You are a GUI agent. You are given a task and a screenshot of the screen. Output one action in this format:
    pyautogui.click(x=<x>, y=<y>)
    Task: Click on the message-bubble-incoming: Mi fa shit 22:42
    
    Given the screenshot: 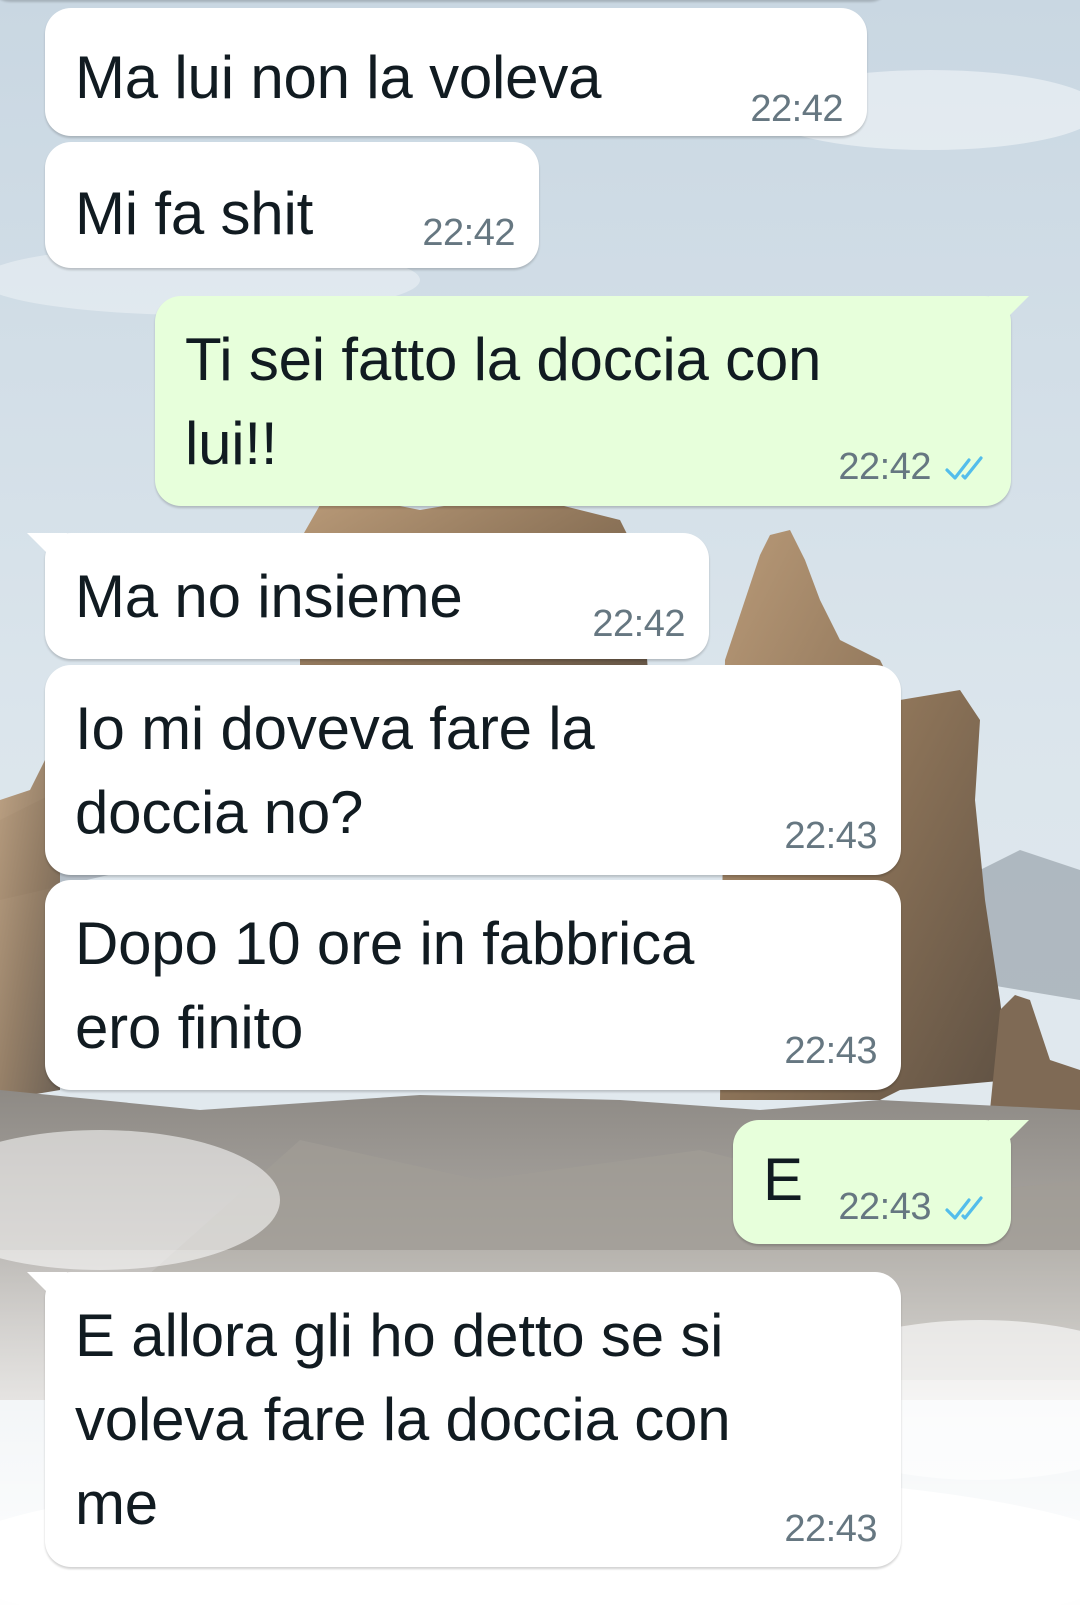 What is the action you would take?
    pyautogui.click(x=292, y=205)
    